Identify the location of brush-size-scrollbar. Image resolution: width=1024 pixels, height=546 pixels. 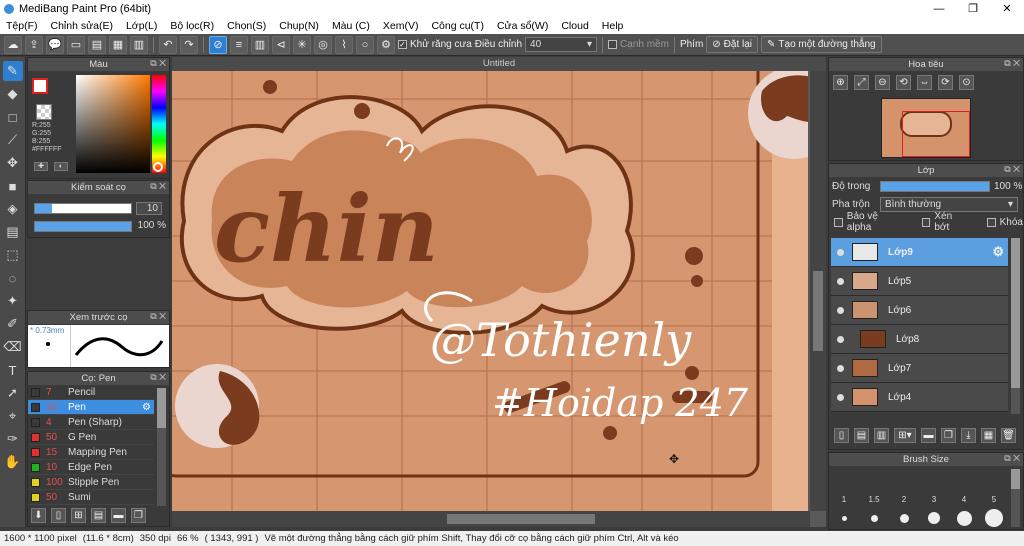
(1015, 498).